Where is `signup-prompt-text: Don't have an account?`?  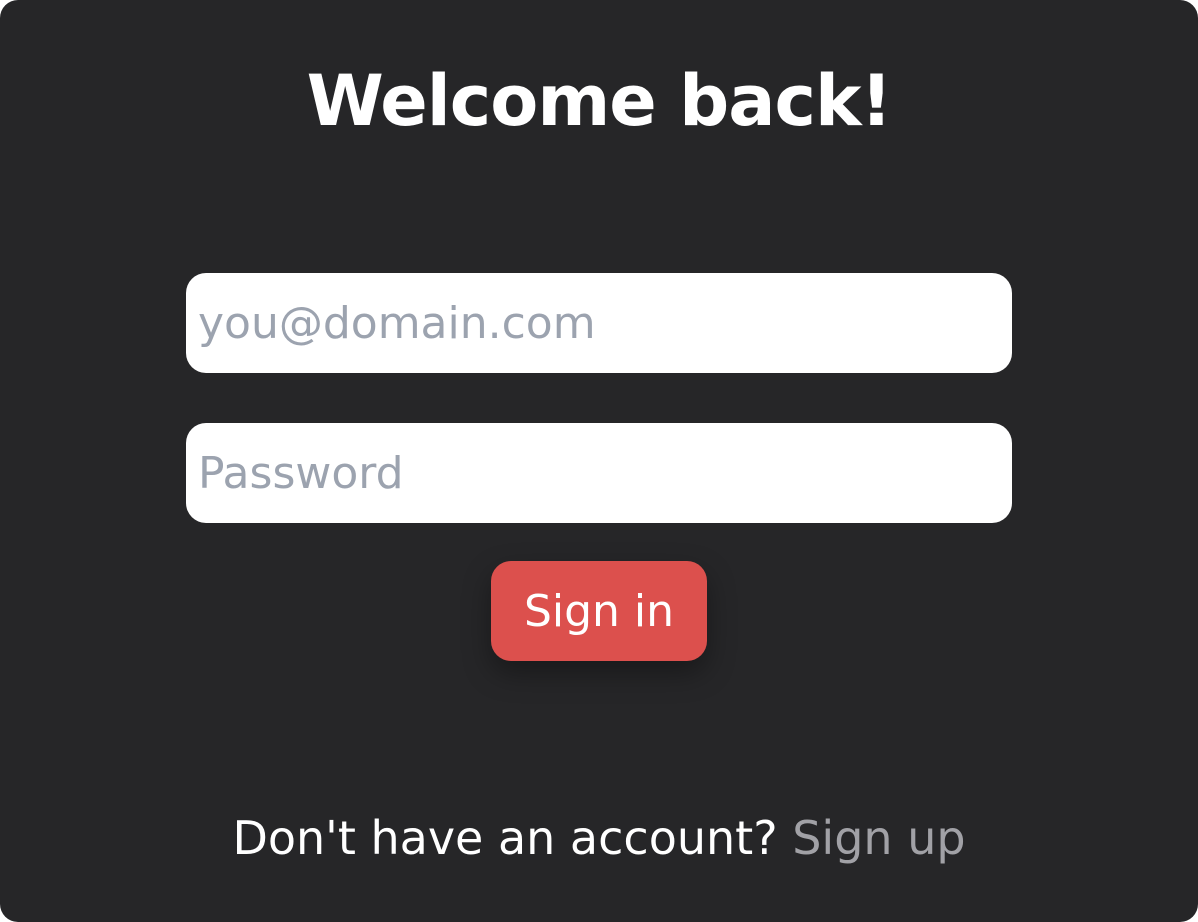 signup-prompt-text: Don't have an account? is located at coordinates (505, 838).